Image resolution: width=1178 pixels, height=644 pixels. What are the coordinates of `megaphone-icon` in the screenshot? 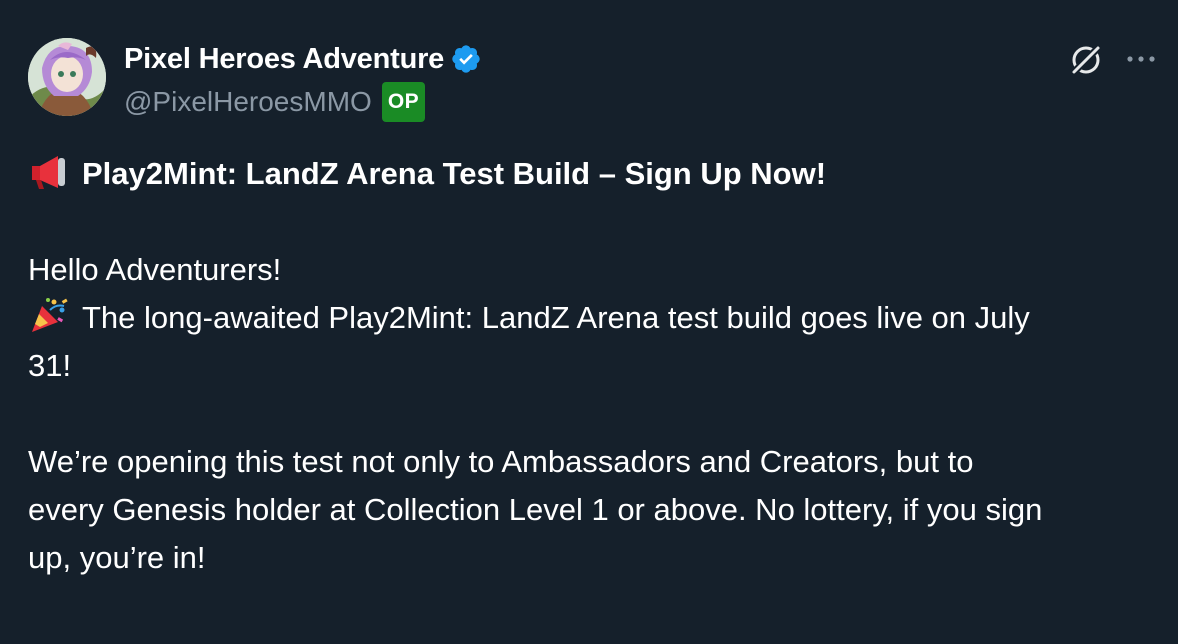 It's located at (48, 172).